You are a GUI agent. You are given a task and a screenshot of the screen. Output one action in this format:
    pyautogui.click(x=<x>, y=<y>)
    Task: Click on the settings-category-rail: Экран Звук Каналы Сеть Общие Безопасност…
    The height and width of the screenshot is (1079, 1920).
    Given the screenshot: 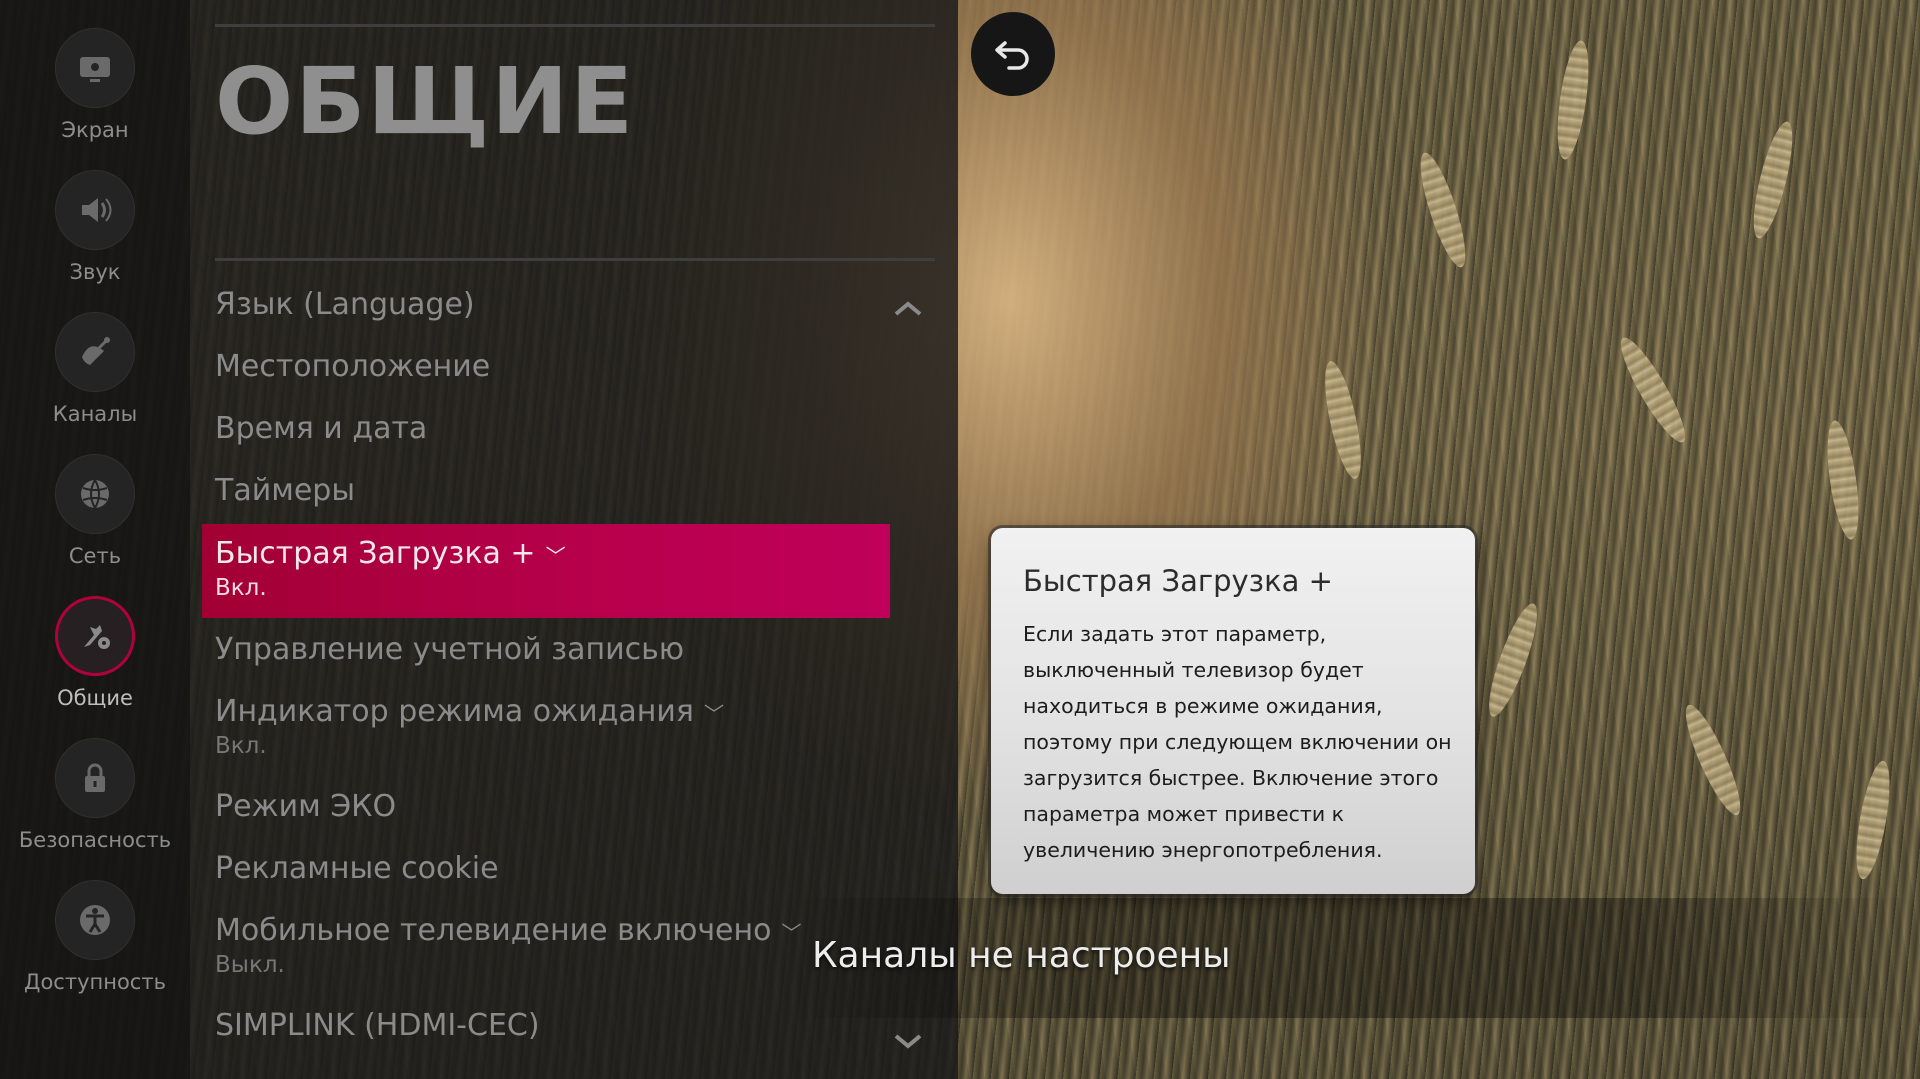 What is the action you would take?
    pyautogui.click(x=95, y=539)
    